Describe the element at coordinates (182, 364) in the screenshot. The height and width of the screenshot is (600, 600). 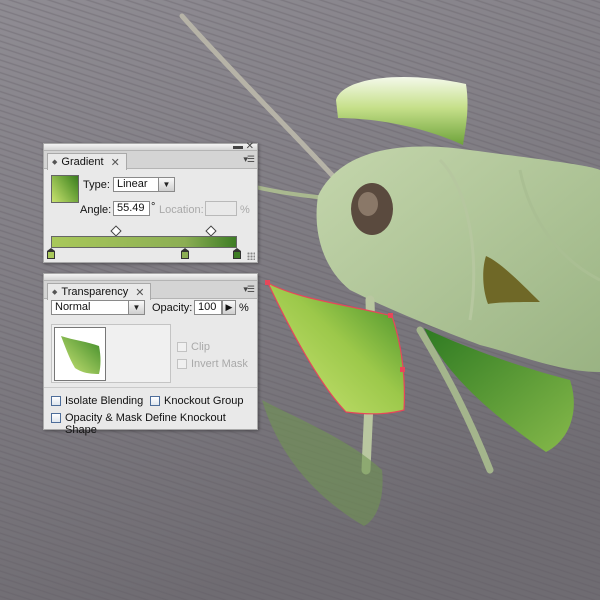
I see `invert-mask-checkbox` at that location.